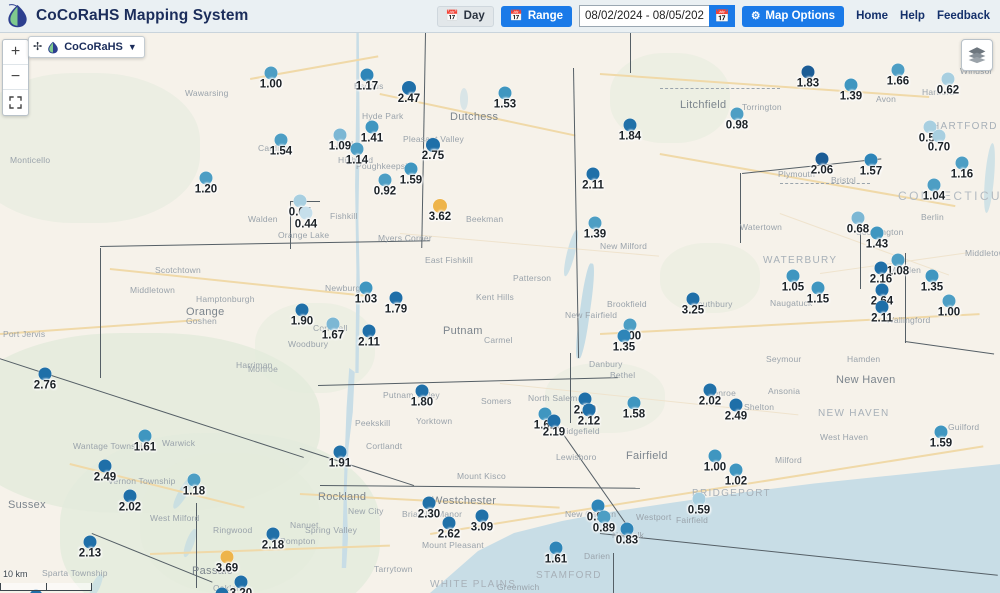  Describe the element at coordinates (808, 77) in the screenshot. I see `station-marker: 1.83` at that location.